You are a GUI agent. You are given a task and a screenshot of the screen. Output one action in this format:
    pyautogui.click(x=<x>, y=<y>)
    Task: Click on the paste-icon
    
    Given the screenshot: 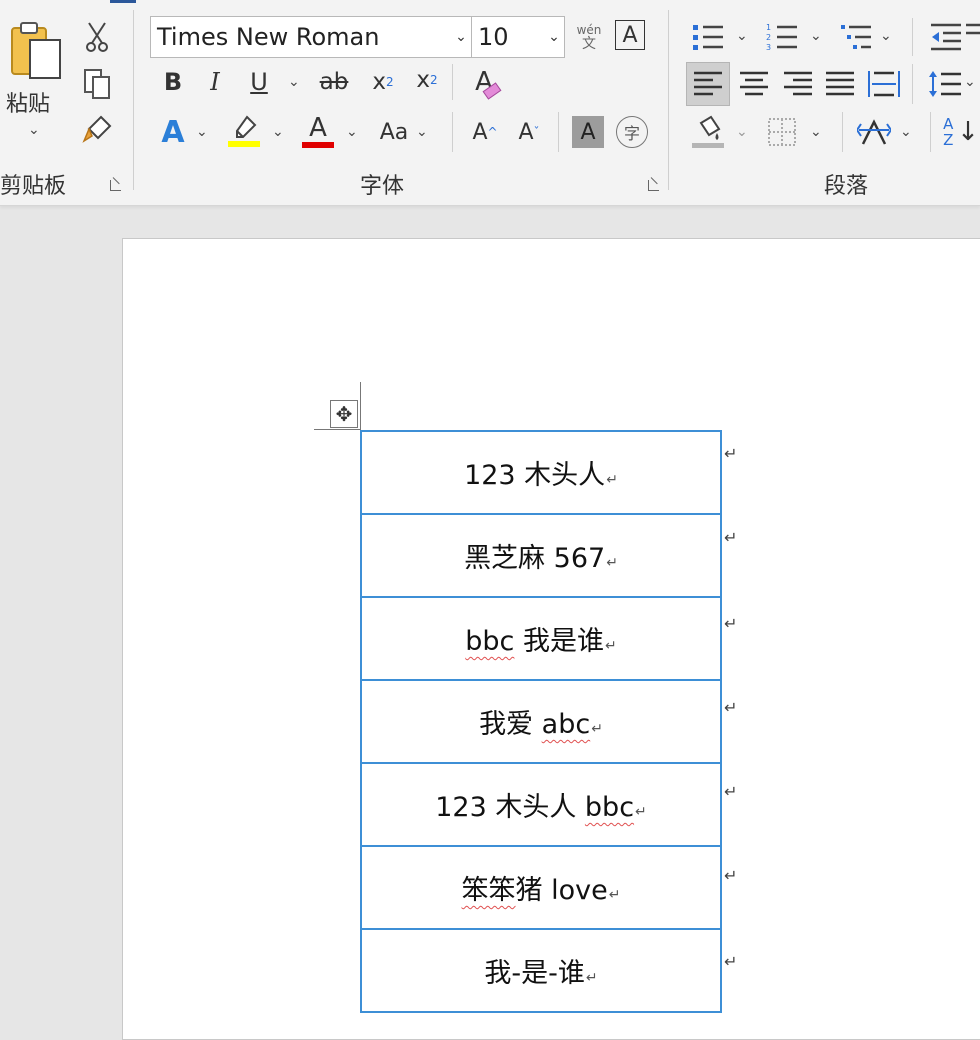 What is the action you would take?
    pyautogui.click(x=36, y=51)
    